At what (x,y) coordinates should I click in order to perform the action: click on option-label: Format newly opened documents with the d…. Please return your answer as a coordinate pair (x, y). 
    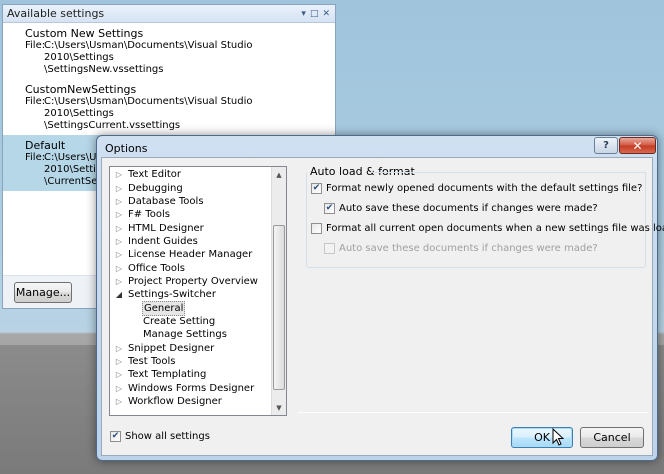
    Looking at the image, I should click on (484, 188).